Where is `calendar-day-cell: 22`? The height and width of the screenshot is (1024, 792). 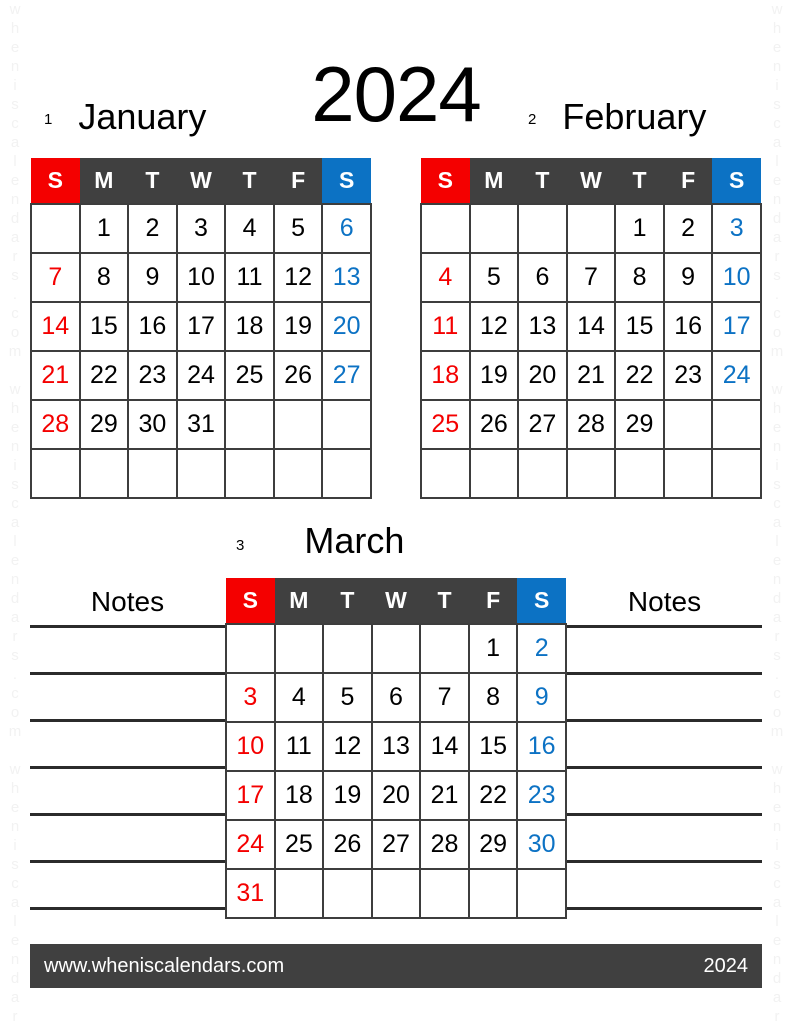
calendar-day-cell: 22 is located at coordinates (639, 375).